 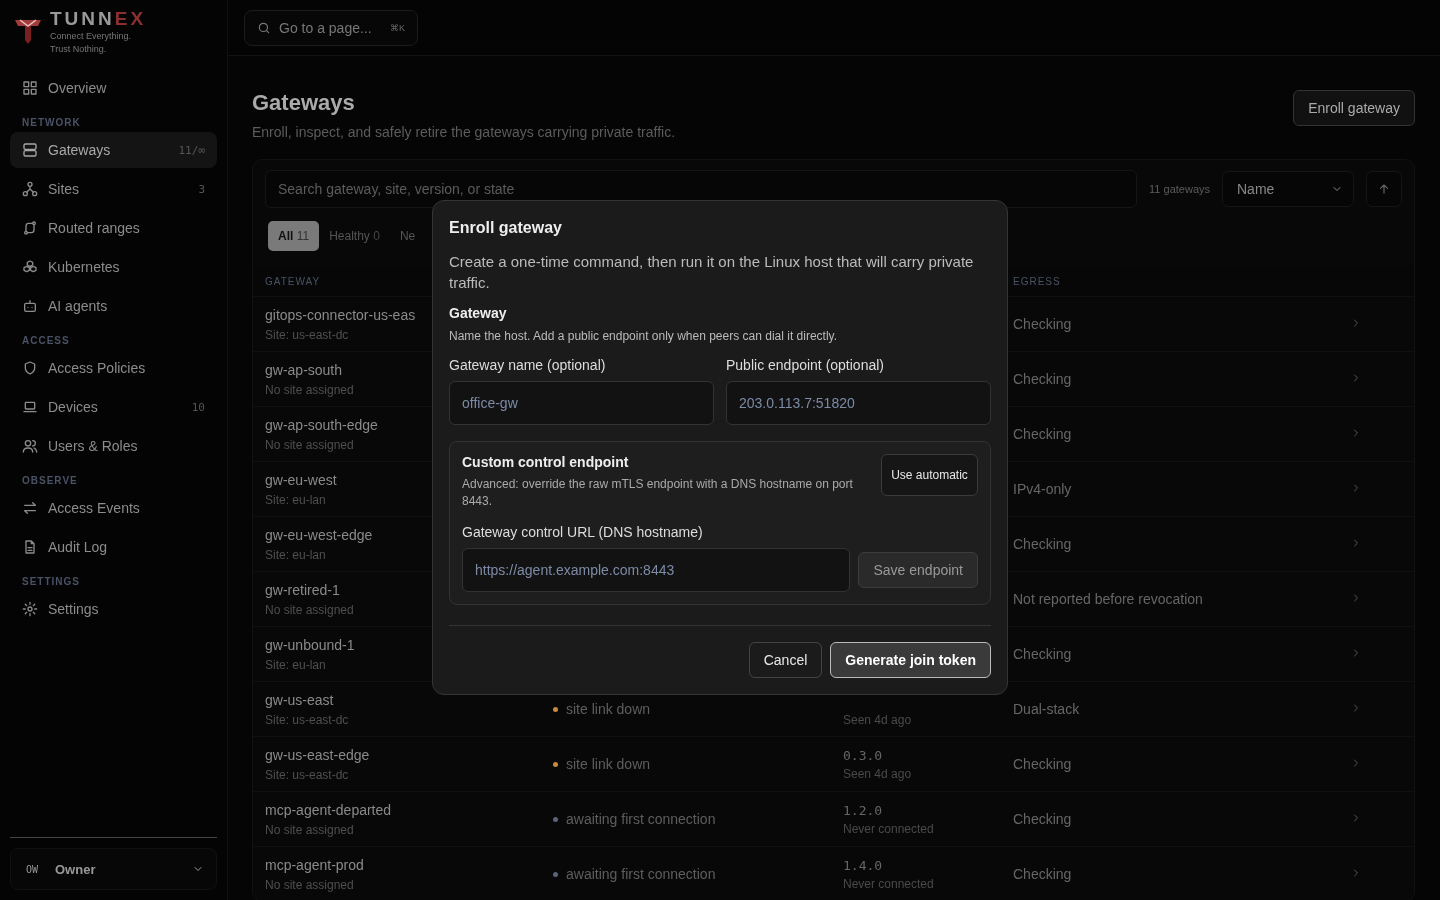 What do you see at coordinates (546, 462) in the screenshot?
I see `panel-title: Custom control endpoint` at bounding box center [546, 462].